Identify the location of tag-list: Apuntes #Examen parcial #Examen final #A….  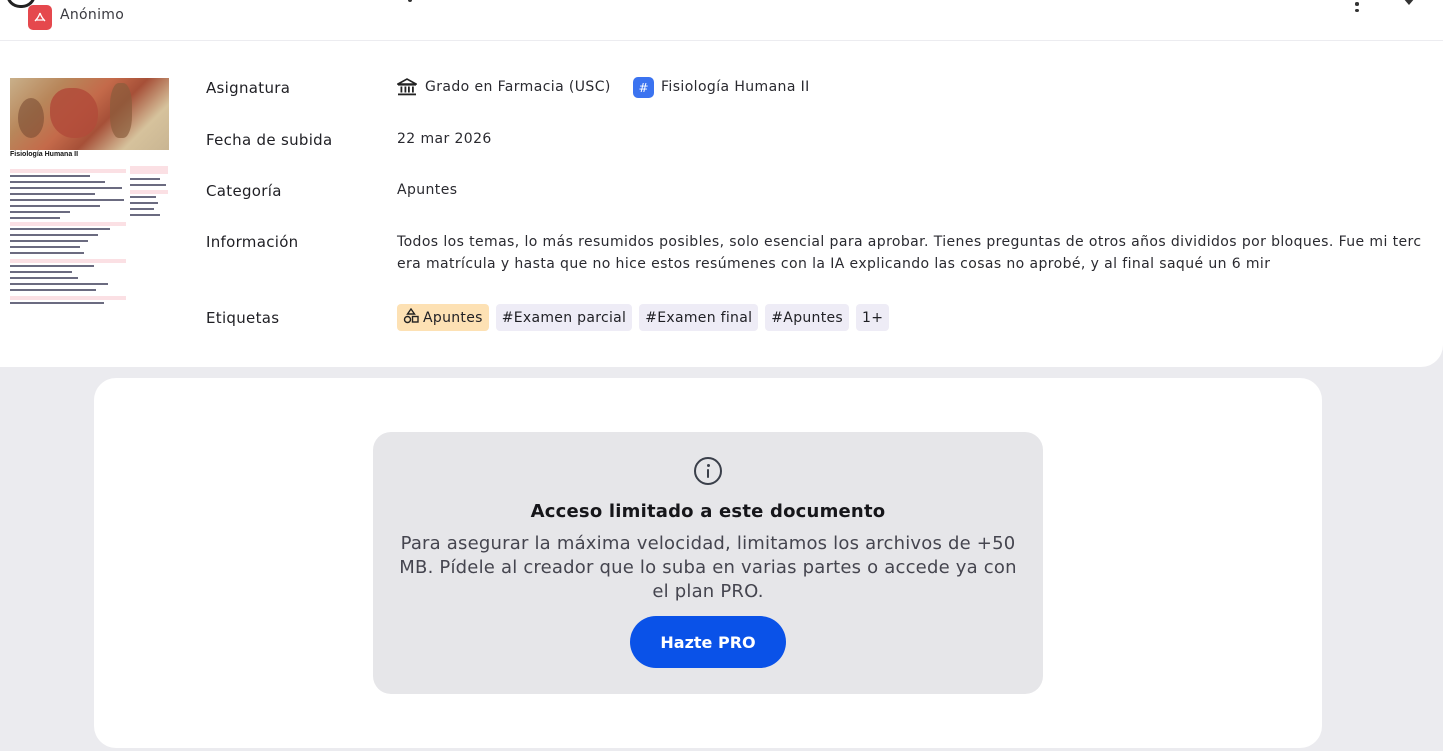
(643, 317).